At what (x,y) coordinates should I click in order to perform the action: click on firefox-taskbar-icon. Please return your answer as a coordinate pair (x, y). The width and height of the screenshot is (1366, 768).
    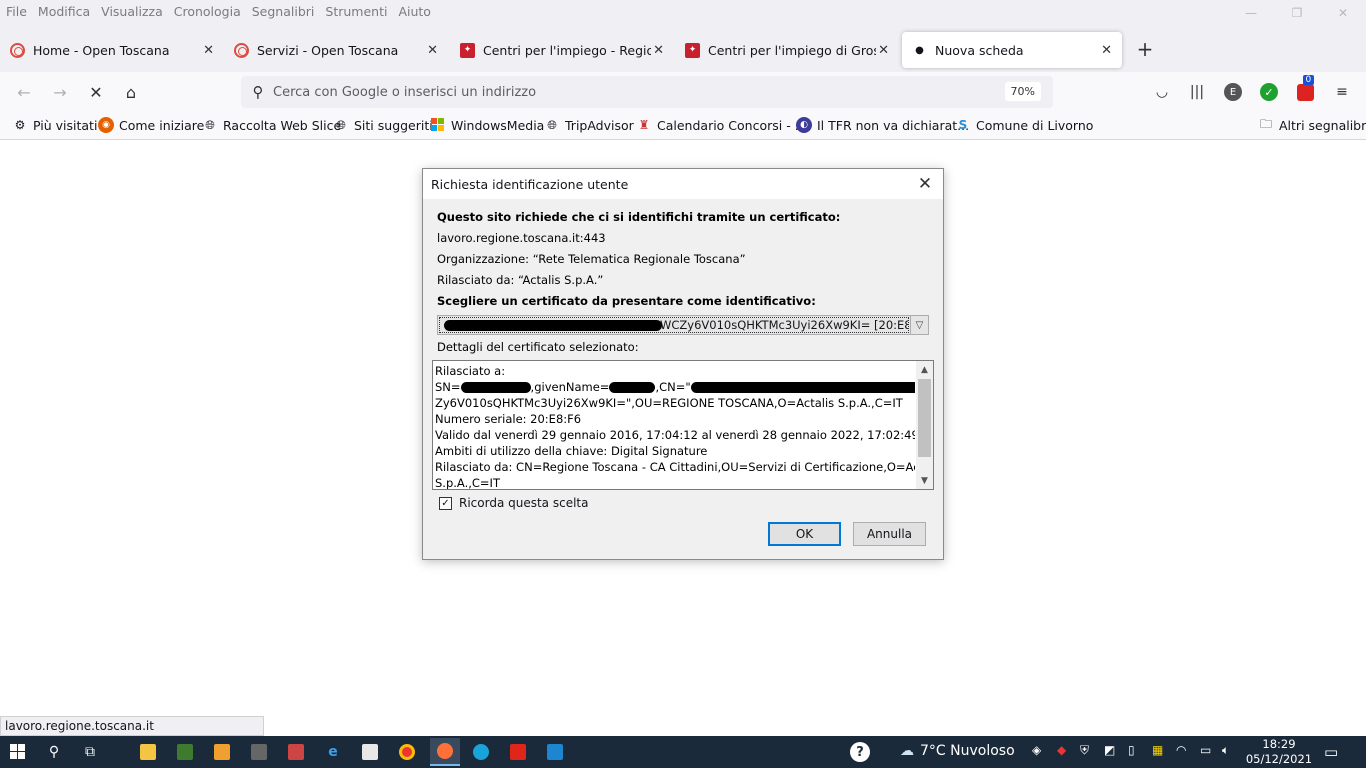
    Looking at the image, I should click on (445, 752).